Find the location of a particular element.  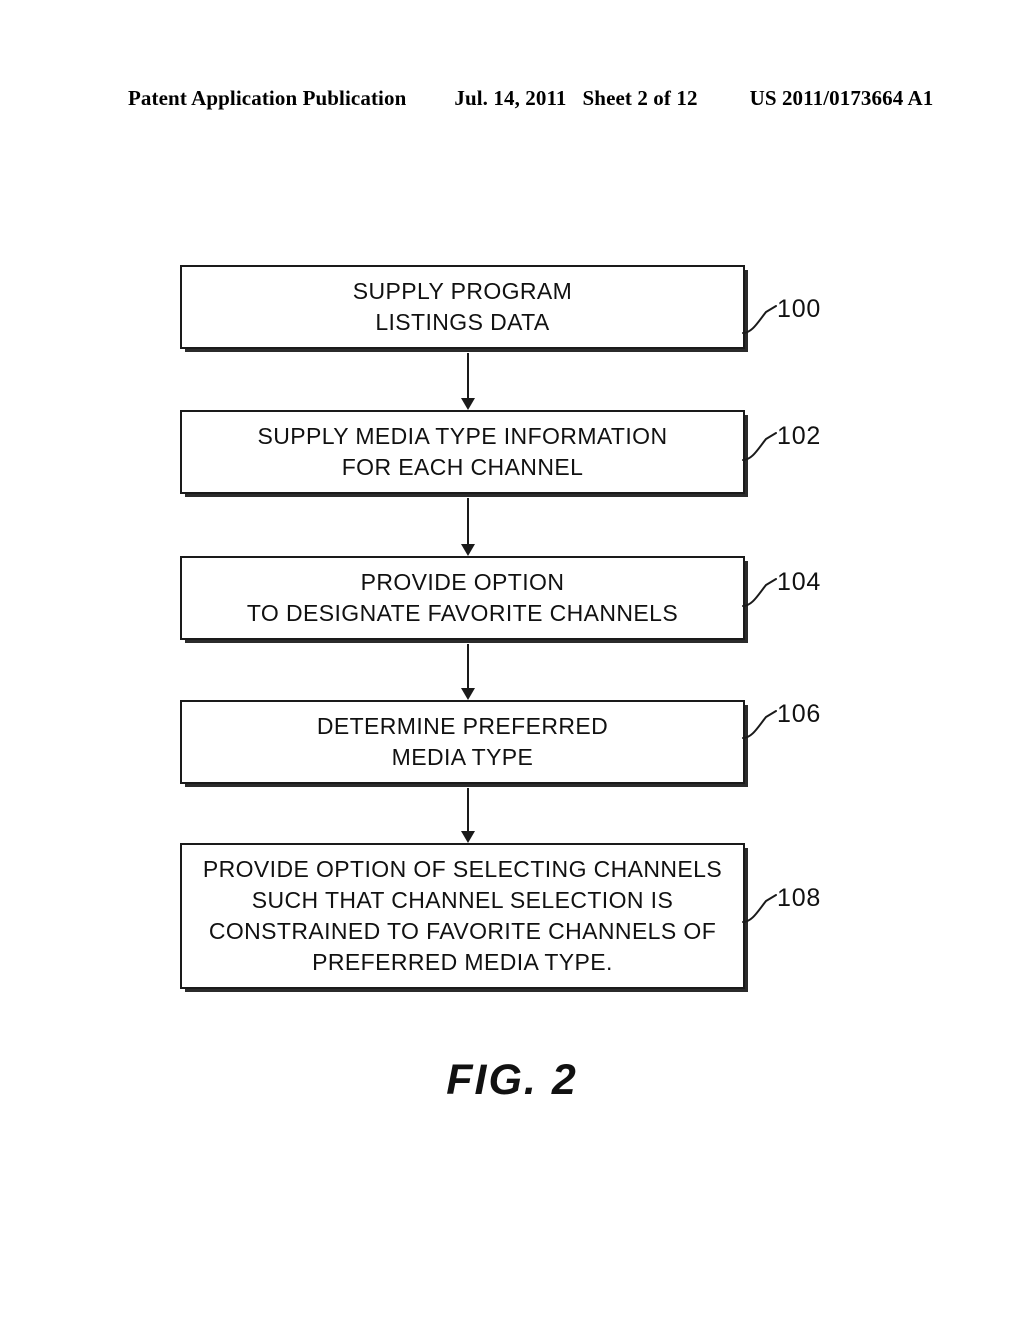

reference-numeral-104: 104 is located at coordinates (799, 582).